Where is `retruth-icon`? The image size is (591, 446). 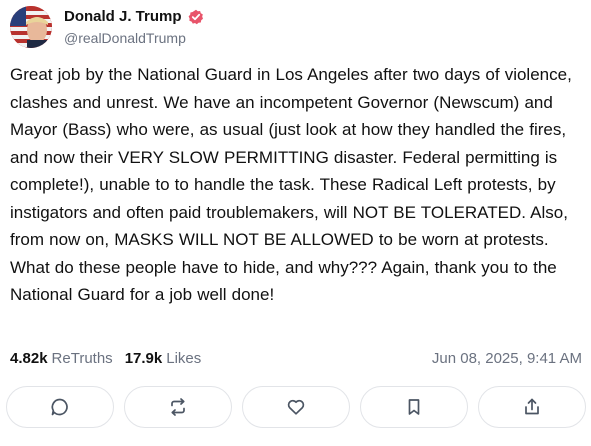
retruth-icon is located at coordinates (178, 407).